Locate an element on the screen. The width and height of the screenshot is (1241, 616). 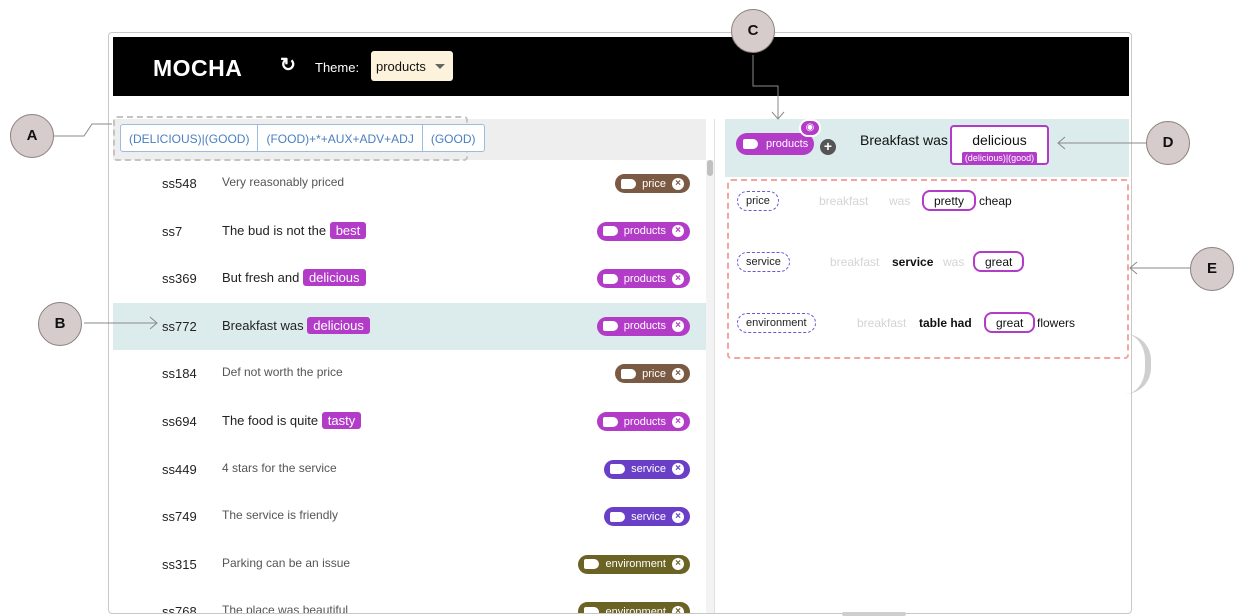
pattern-chip: (FOOD)+*+AUX+ADV+ADJ is located at coordinates (340, 138).